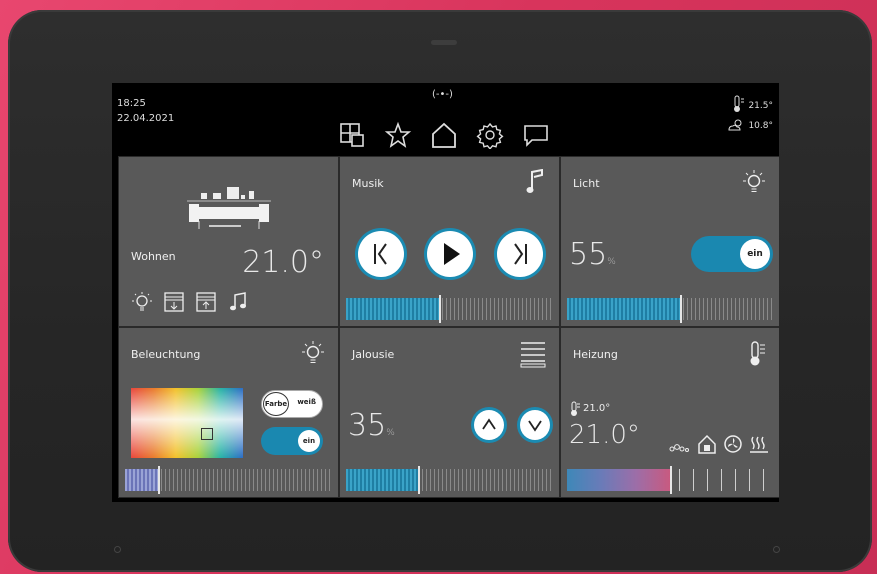 This screenshot has height=574, width=877. Describe the element at coordinates (381, 254) in the screenshot. I see `previous-track-button` at that location.